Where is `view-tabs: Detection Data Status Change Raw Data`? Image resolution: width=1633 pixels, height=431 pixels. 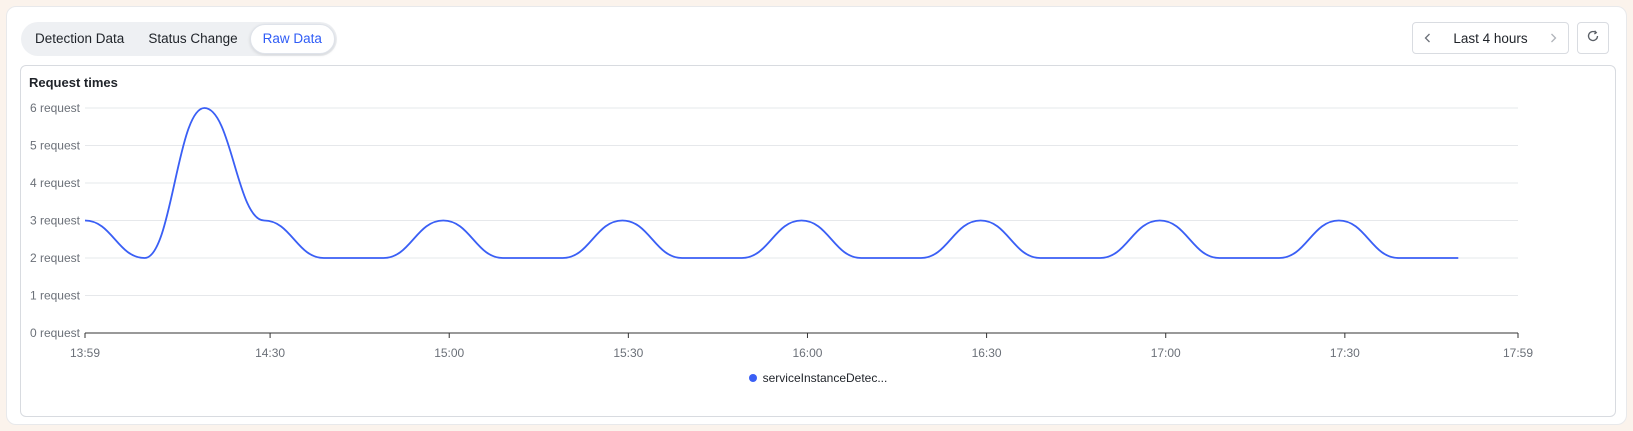
view-tabs: Detection Data Status Change Raw Data is located at coordinates (179, 39).